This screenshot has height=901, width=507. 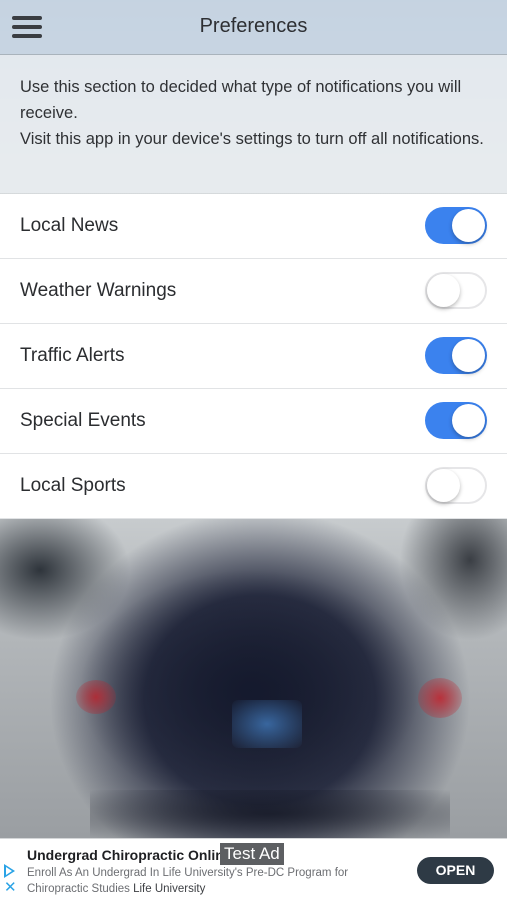 What do you see at coordinates (440, 698) in the screenshot?
I see `background-car-taillight-right` at bounding box center [440, 698].